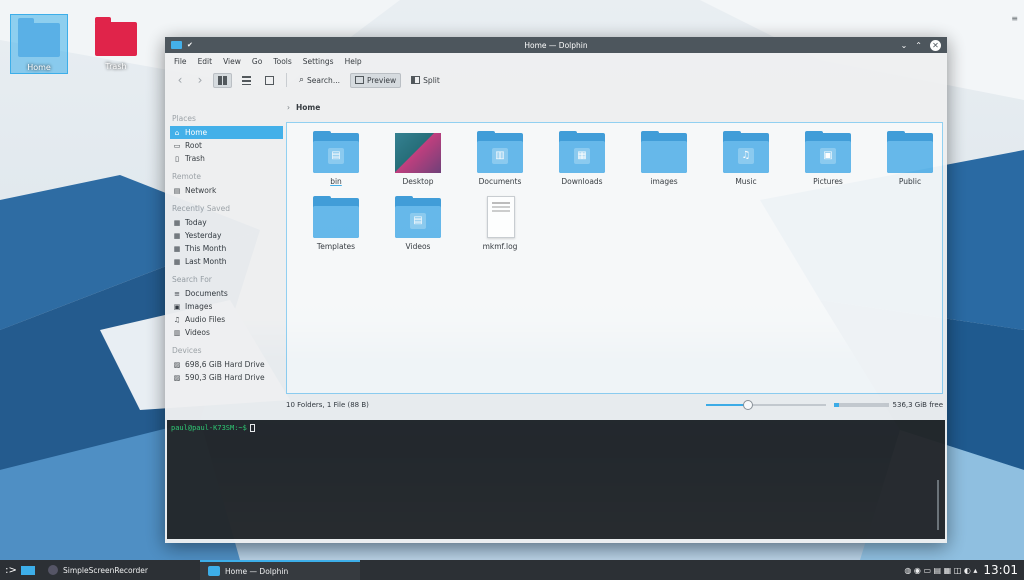 The width and height of the screenshot is (1024, 580). What do you see at coordinates (39, 37) in the screenshot?
I see `home-folder-icon` at bounding box center [39, 37].